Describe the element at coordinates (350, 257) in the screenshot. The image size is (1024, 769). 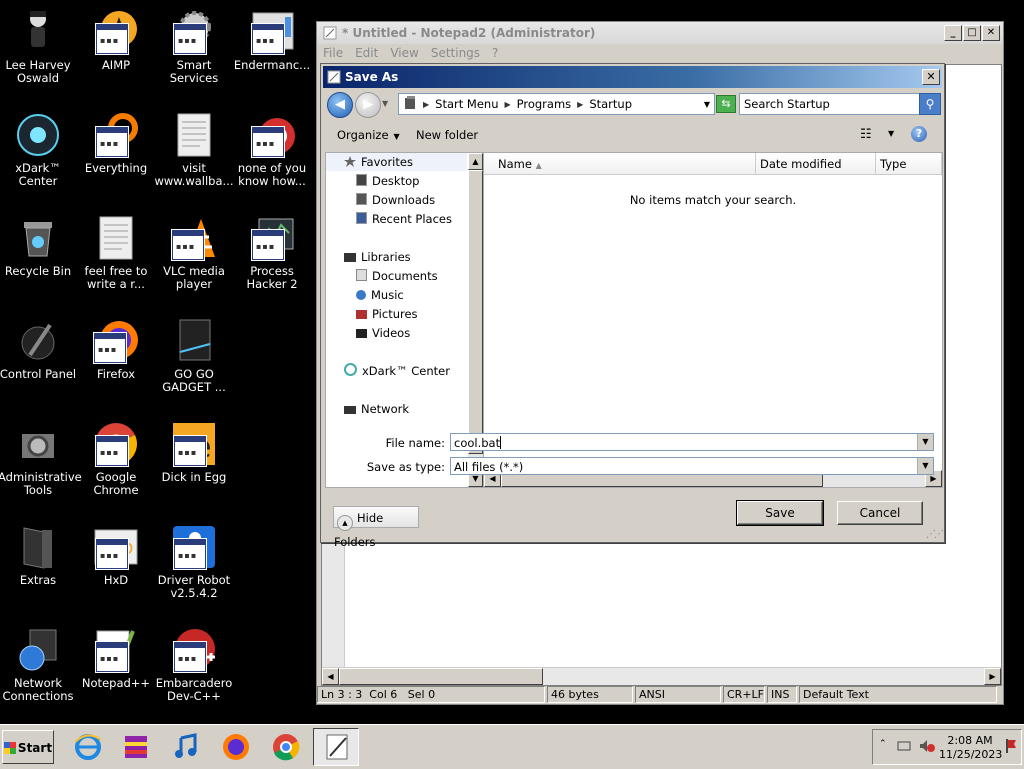
I see `libraries-icon` at that location.